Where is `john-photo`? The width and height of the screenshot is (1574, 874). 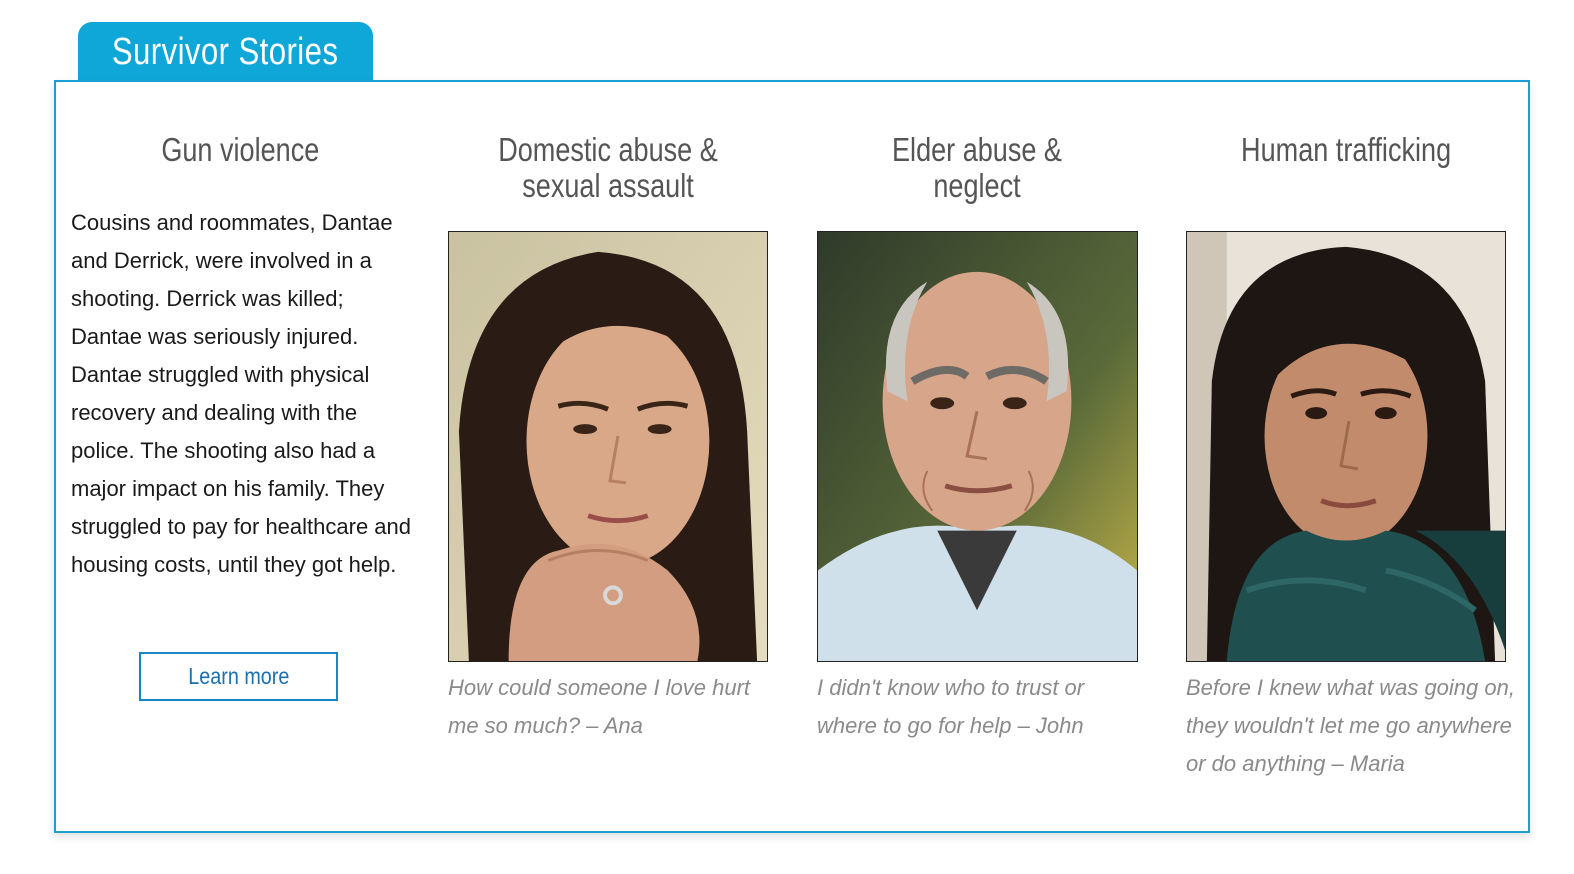
john-photo is located at coordinates (977, 446).